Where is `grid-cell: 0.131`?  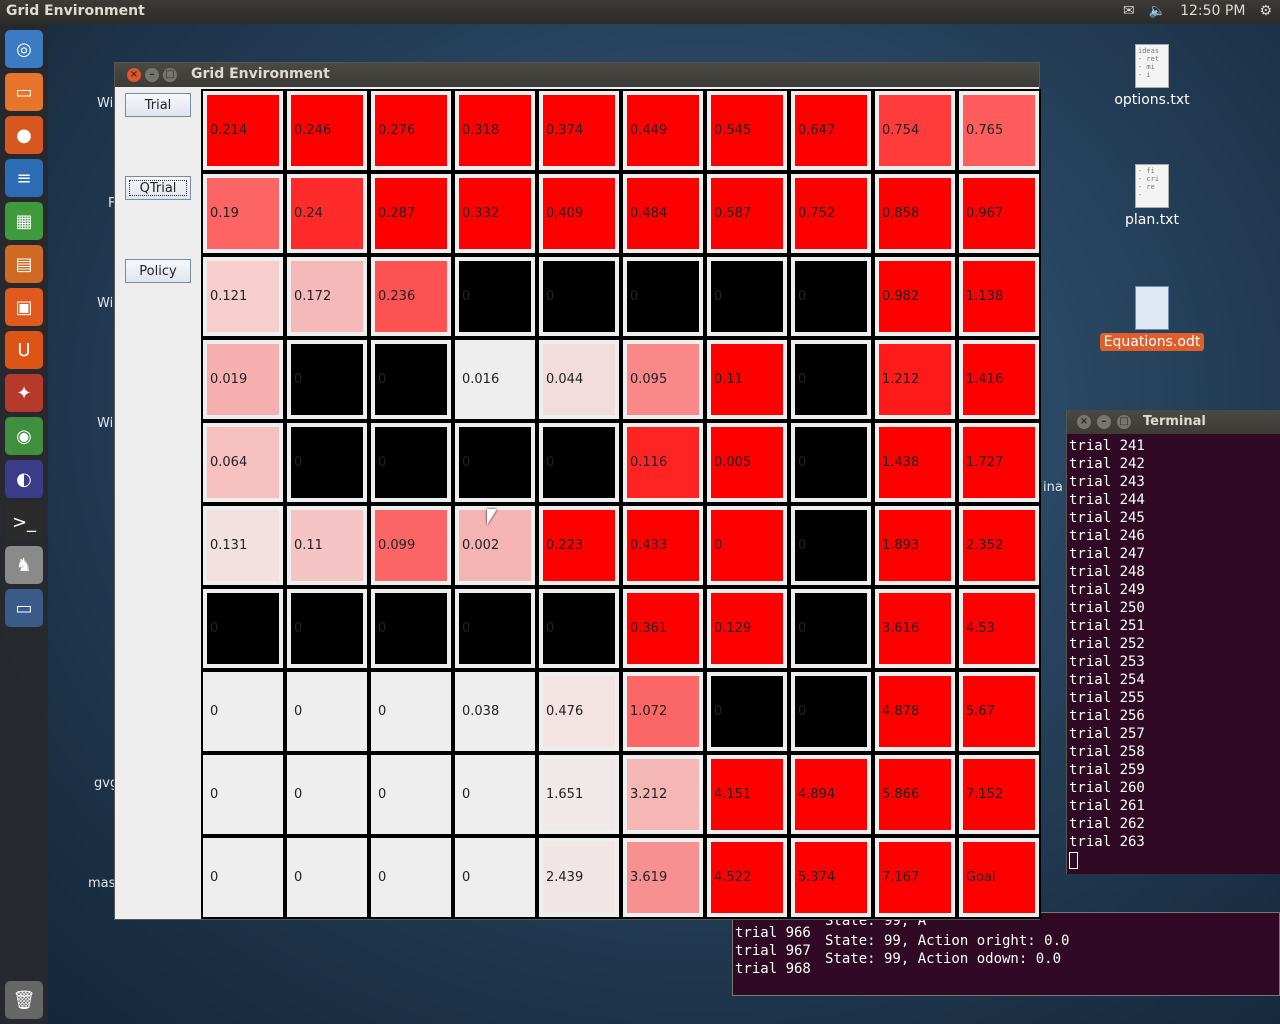
grid-cell: 0.131 is located at coordinates (243, 545).